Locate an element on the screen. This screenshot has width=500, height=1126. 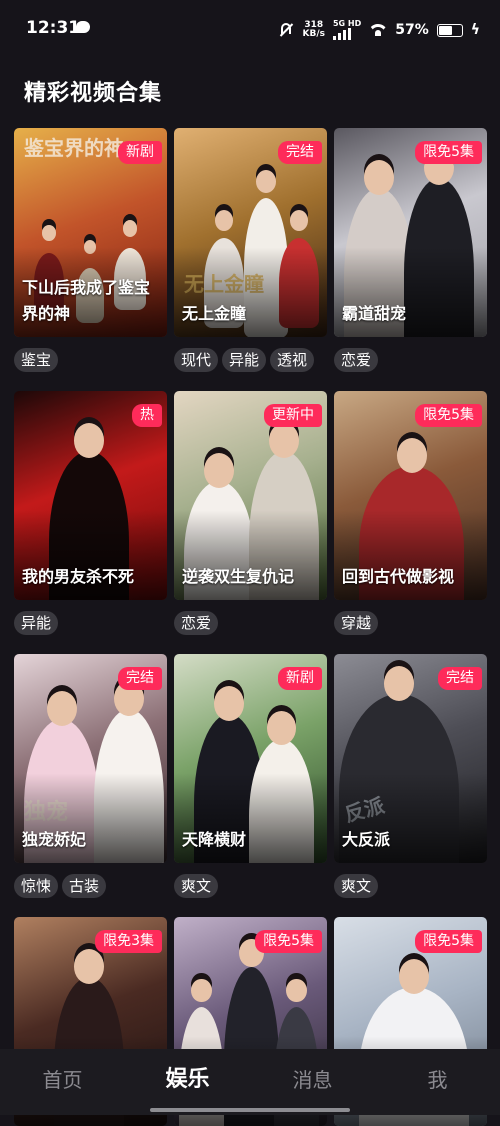
video-card: 反派完结大反派爽文 is located at coordinates (410, 776).